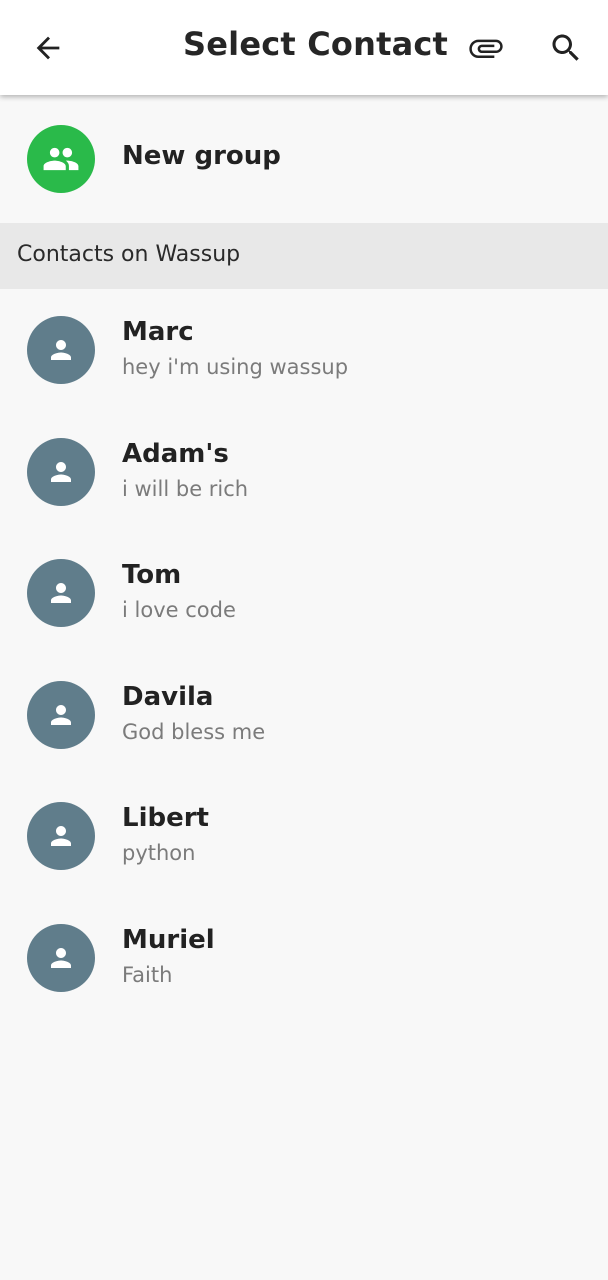 This screenshot has width=608, height=1280. I want to click on attach-button, so click(486, 48).